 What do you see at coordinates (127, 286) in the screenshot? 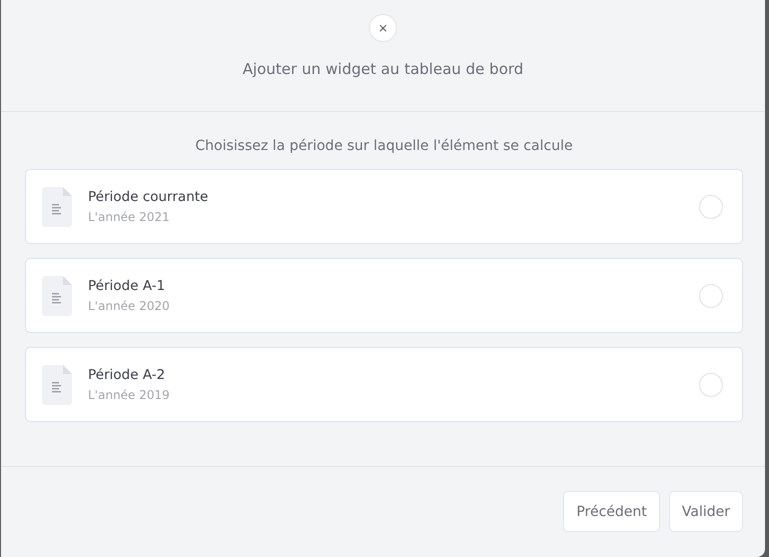
I see `option-title: Période A-1` at bounding box center [127, 286].